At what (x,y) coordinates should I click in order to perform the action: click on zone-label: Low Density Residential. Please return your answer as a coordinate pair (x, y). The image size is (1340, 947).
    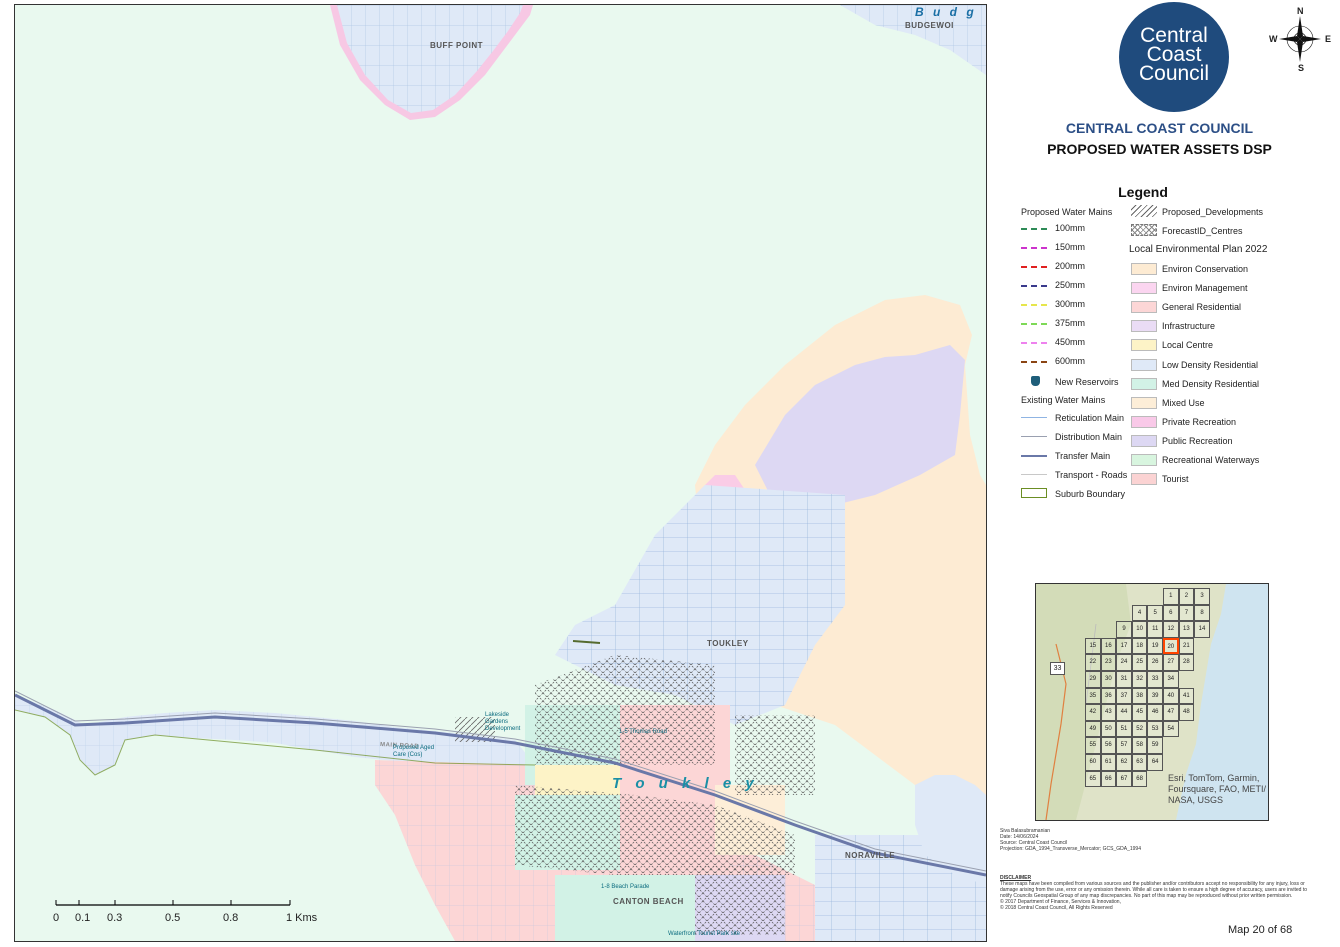
    Looking at the image, I should click on (1210, 364).